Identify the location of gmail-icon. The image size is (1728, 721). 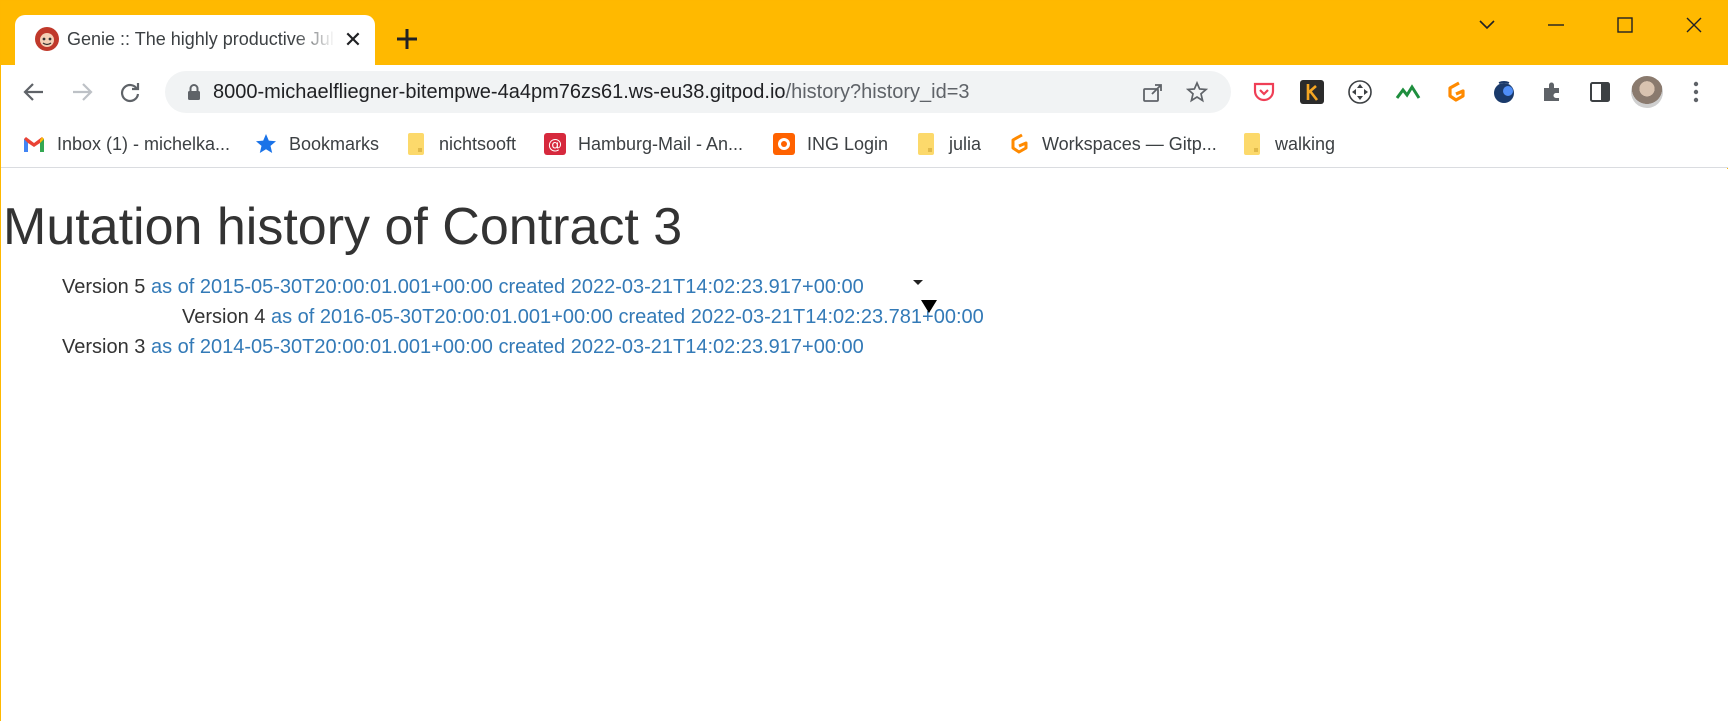
(34, 144).